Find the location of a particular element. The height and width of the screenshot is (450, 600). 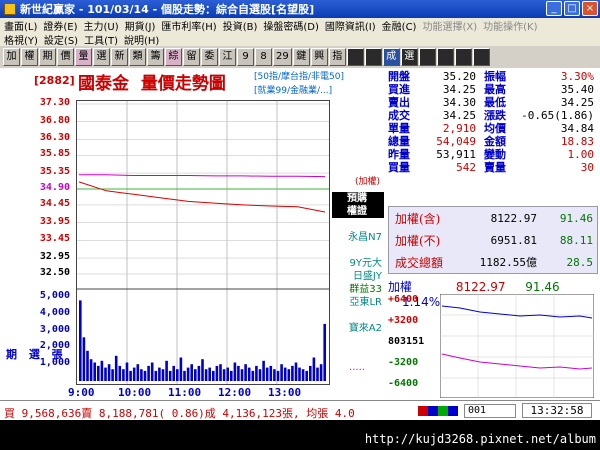

toolbar-button: 8 is located at coordinates (263, 57).